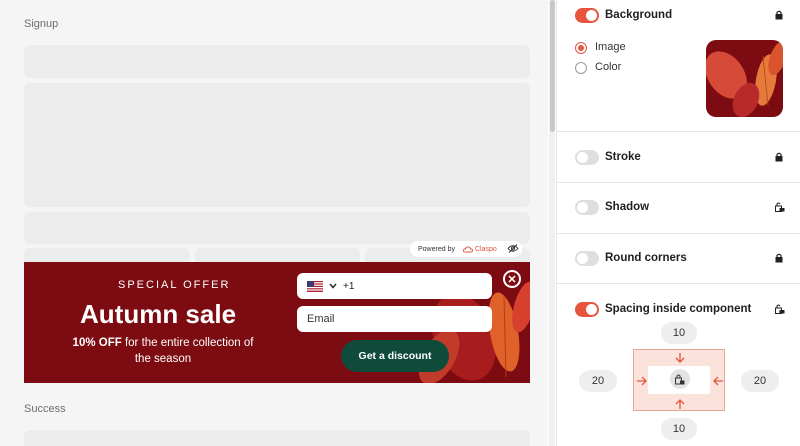 Image resolution: width=800 pixels, height=446 pixels. I want to click on close-icon: ✕, so click(512, 279).